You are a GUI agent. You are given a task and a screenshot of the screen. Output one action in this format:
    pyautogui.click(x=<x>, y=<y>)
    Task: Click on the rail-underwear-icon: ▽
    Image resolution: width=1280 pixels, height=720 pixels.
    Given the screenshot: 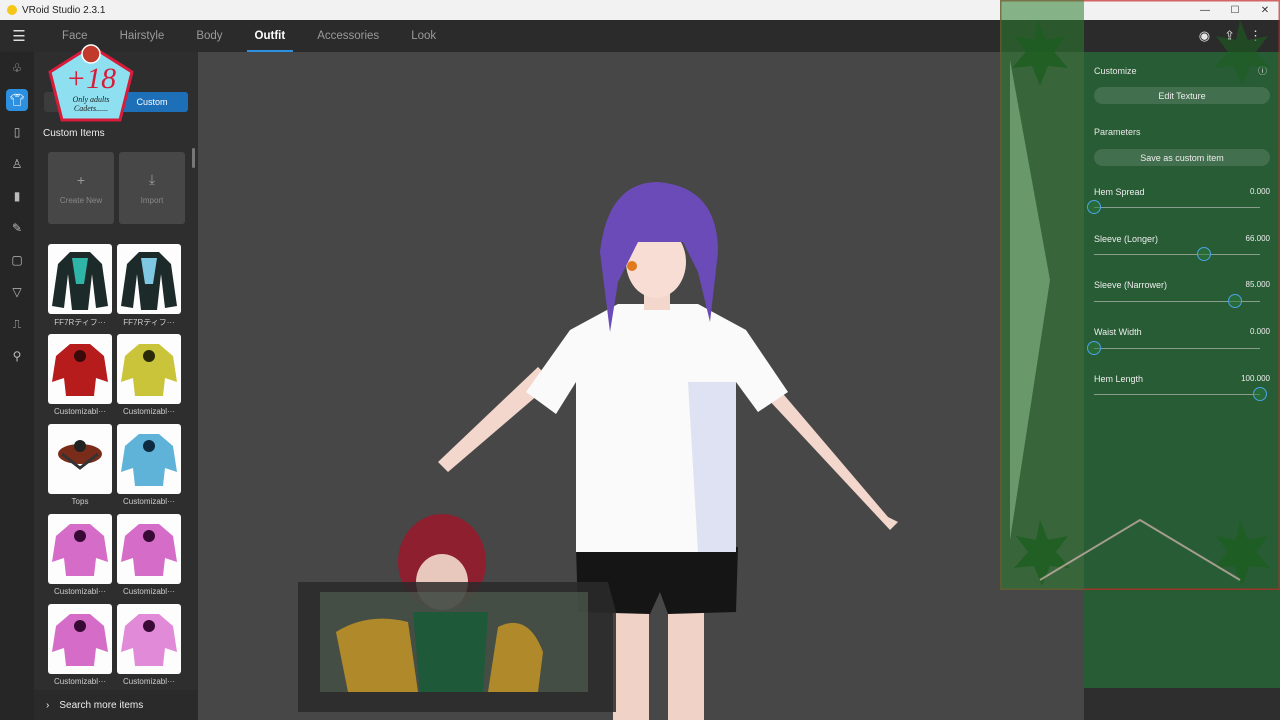 What is the action you would take?
    pyautogui.click(x=17, y=292)
    